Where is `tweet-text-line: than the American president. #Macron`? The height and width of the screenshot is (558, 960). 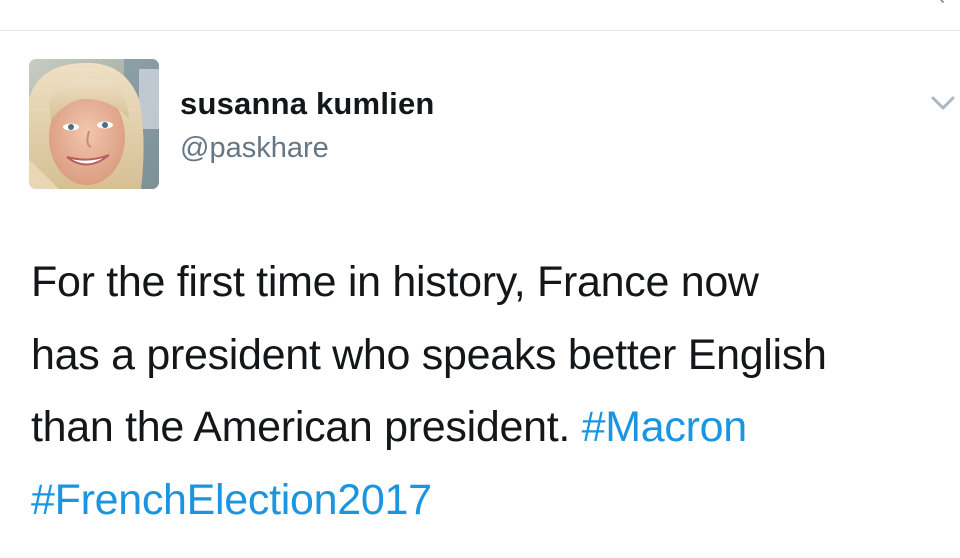 tweet-text-line: than the American president. #Macron is located at coordinates (493, 427).